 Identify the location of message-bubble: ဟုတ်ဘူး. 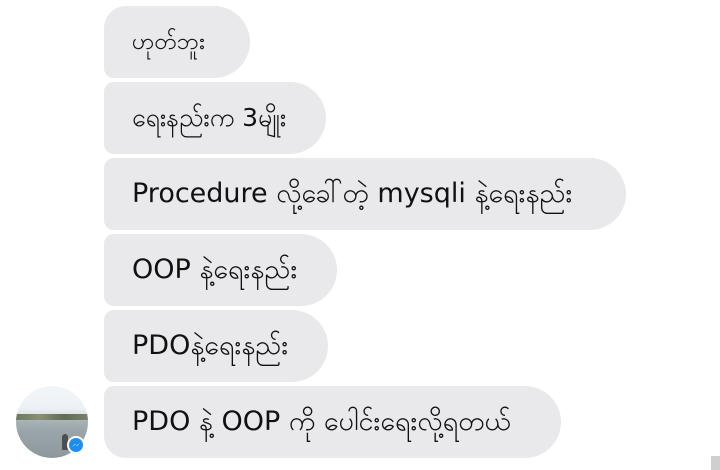
(177, 42).